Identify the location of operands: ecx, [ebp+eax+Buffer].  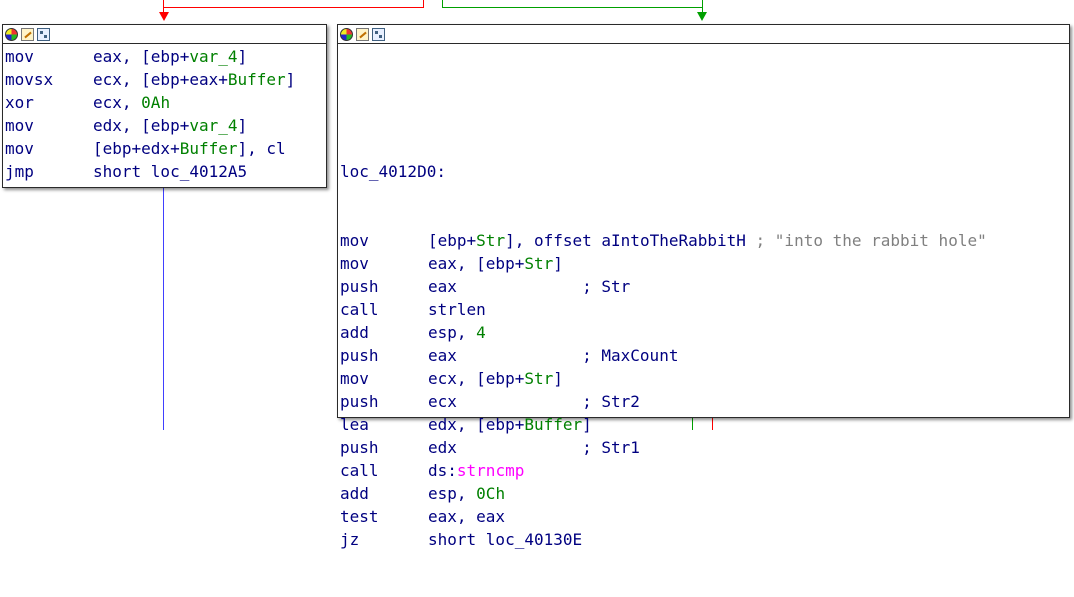
(194, 79).